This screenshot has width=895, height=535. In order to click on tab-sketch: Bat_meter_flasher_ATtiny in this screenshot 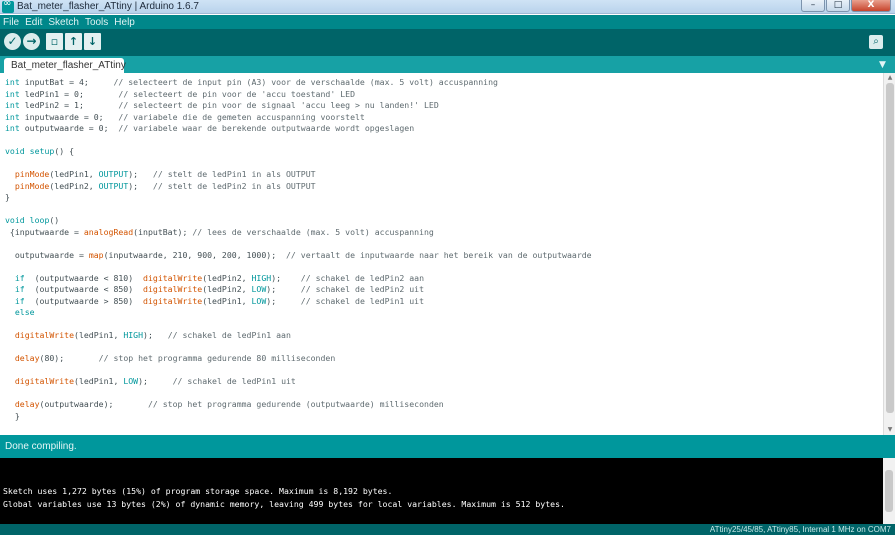, I will do `click(65, 65)`.